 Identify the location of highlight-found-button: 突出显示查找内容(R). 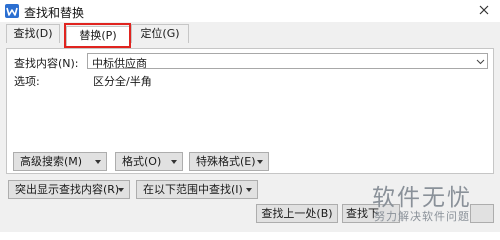
(69, 189).